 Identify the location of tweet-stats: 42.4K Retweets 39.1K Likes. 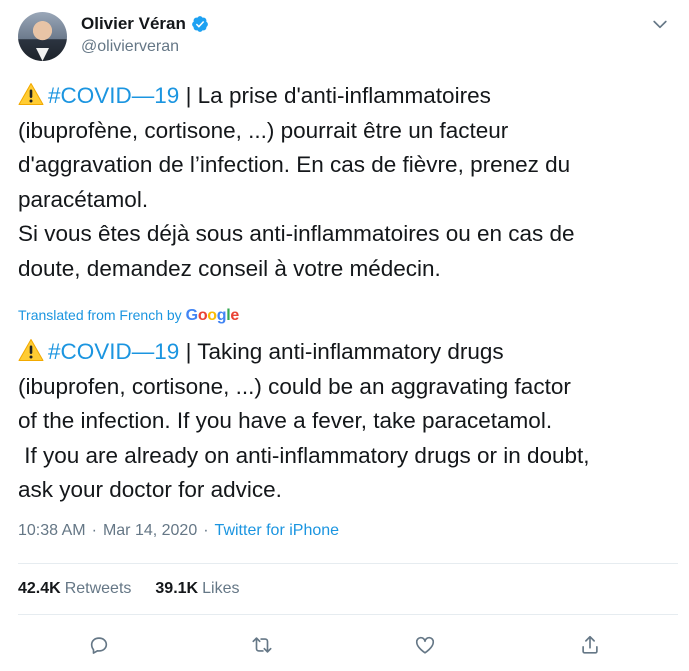
(128, 589).